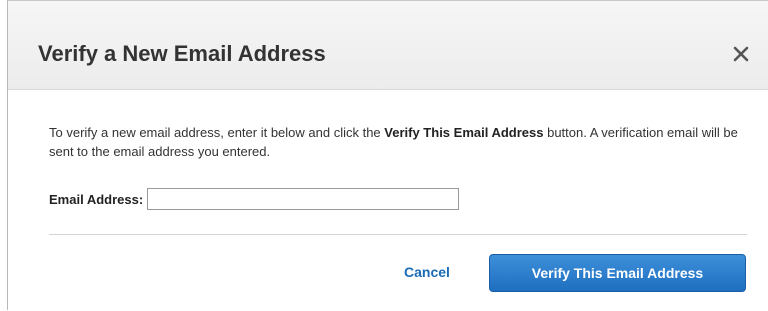 The width and height of the screenshot is (768, 311). What do you see at coordinates (427, 272) in the screenshot?
I see `cancel-button: Cancel` at bounding box center [427, 272].